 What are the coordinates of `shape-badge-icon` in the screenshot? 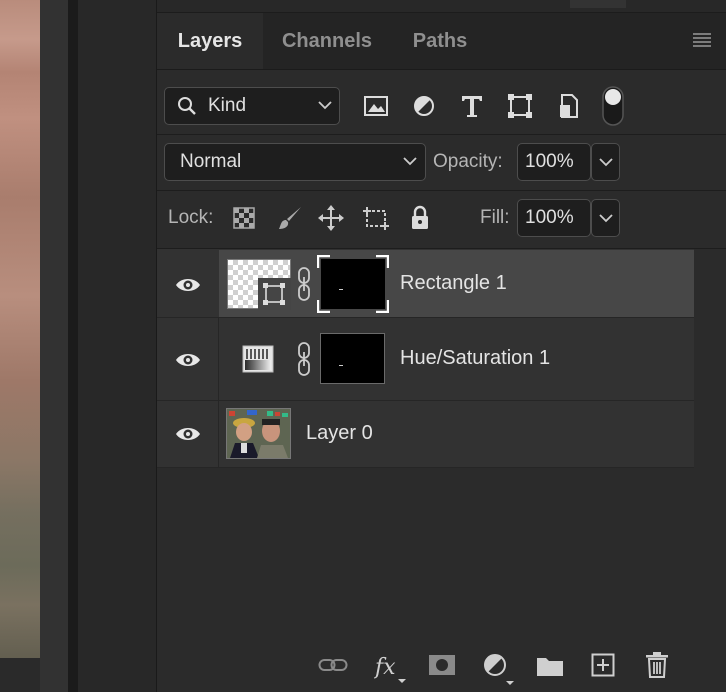 It's located at (274, 294).